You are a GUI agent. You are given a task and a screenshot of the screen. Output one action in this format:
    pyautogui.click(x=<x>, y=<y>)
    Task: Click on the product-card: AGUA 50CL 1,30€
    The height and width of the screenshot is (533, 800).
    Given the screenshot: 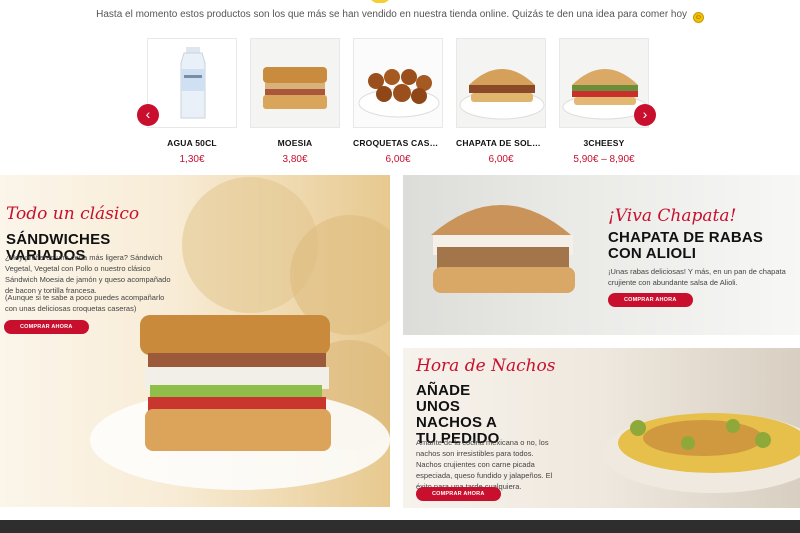 What is the action you would take?
    pyautogui.click(x=192, y=101)
    